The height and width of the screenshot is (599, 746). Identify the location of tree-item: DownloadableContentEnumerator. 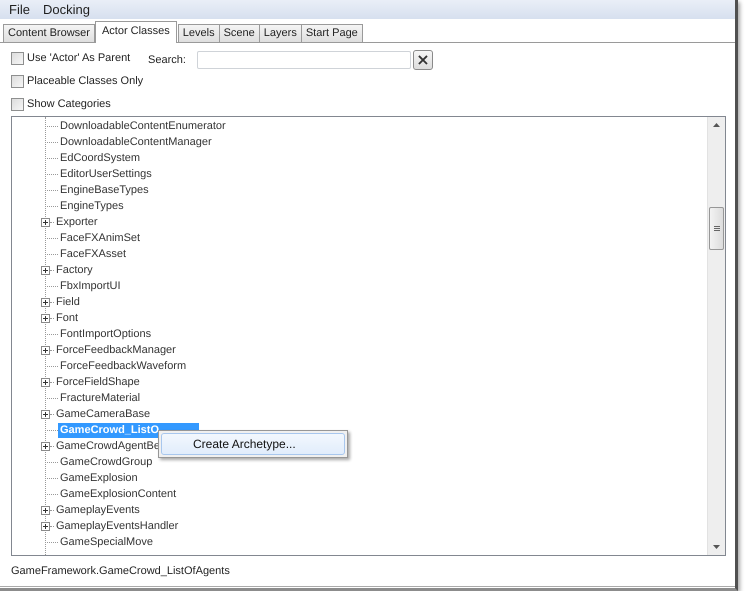
(143, 126).